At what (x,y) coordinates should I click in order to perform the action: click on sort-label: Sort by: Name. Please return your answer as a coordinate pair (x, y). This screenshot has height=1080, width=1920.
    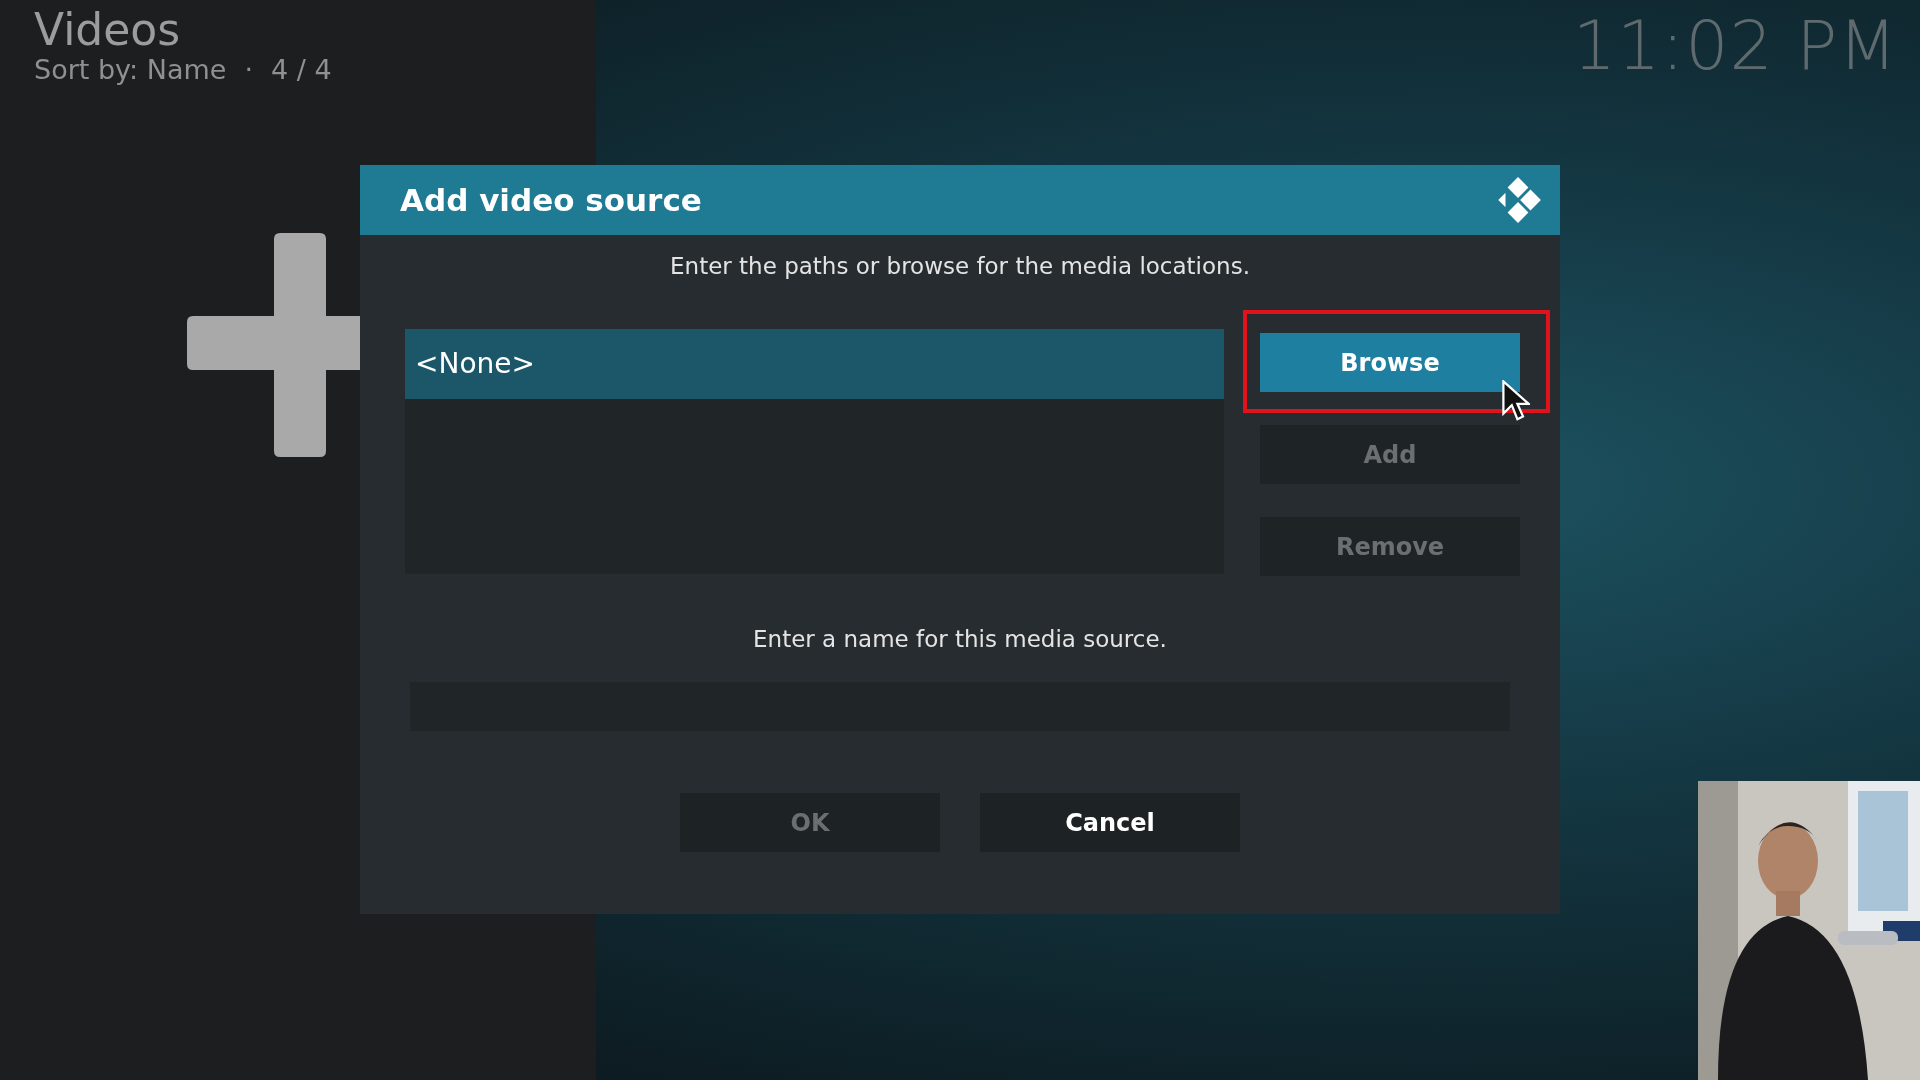
    Looking at the image, I should click on (130, 70).